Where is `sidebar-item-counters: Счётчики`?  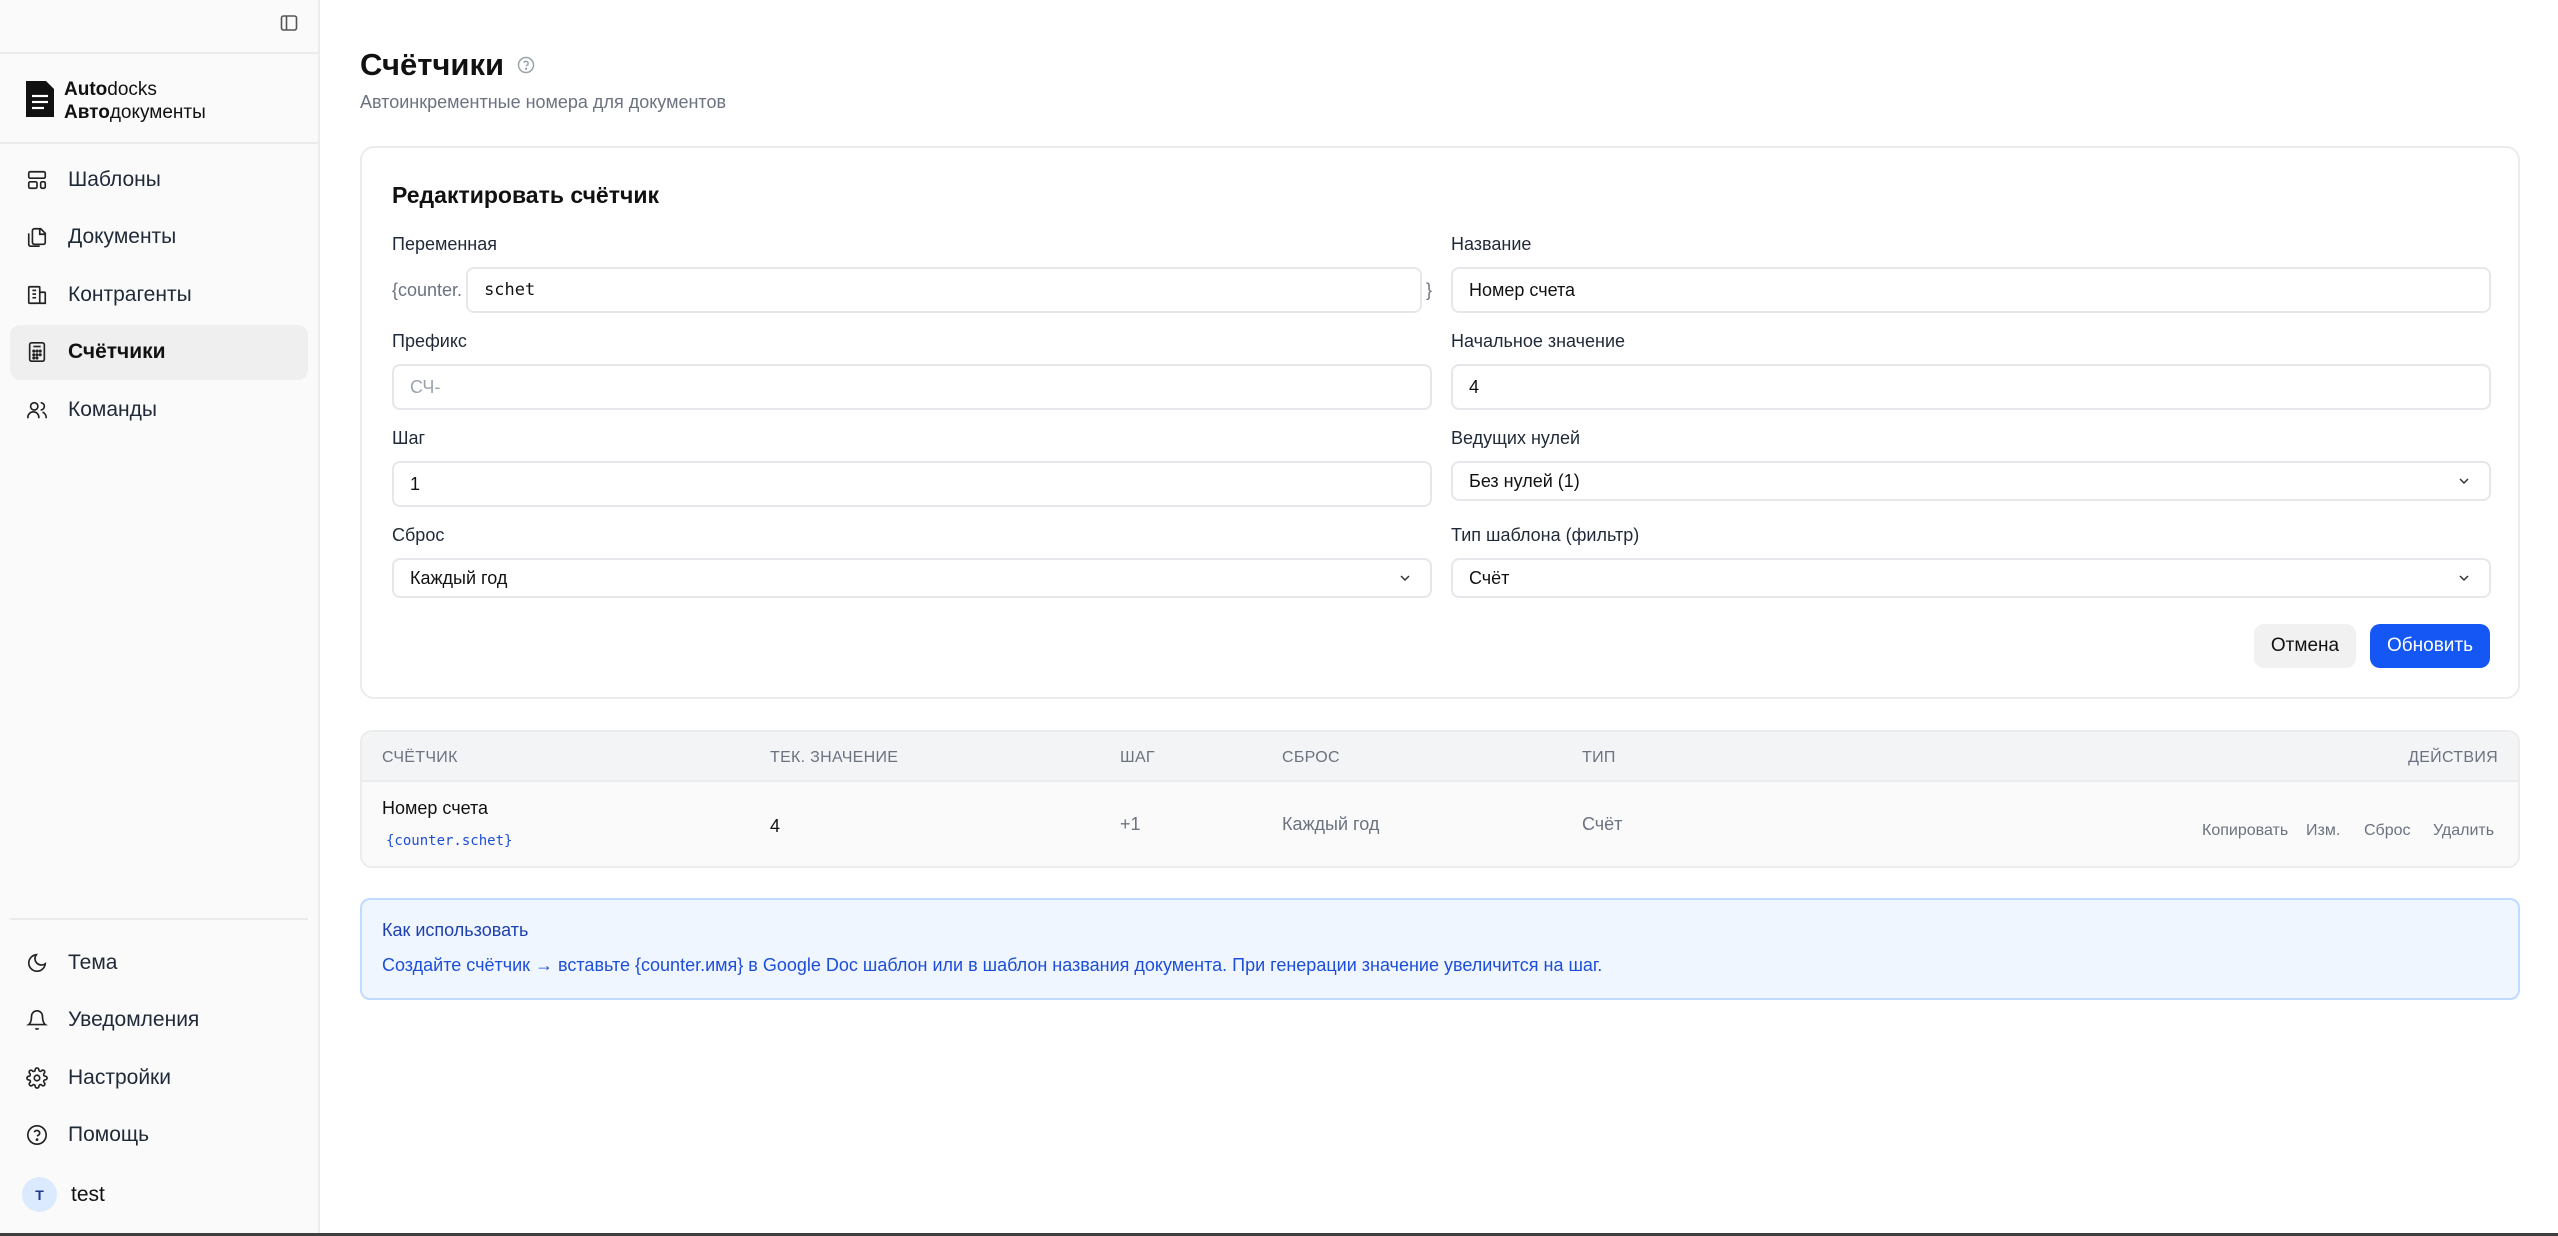
sidebar-item-counters: Счётчики is located at coordinates (159, 352).